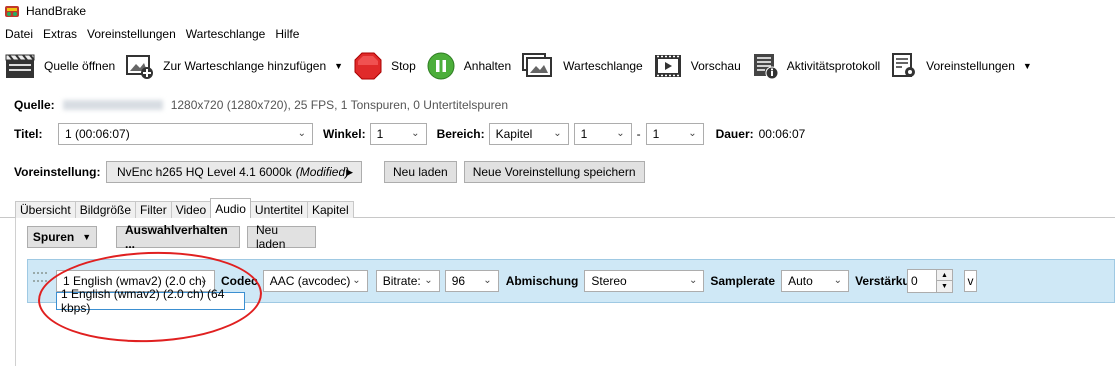  I want to click on angle-label: Winkel:, so click(344, 134).